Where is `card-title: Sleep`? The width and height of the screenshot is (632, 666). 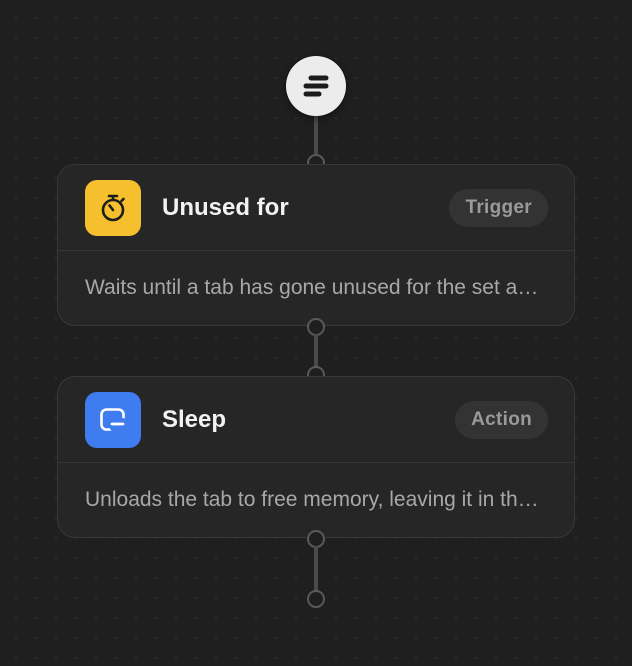 card-title: Sleep is located at coordinates (194, 419).